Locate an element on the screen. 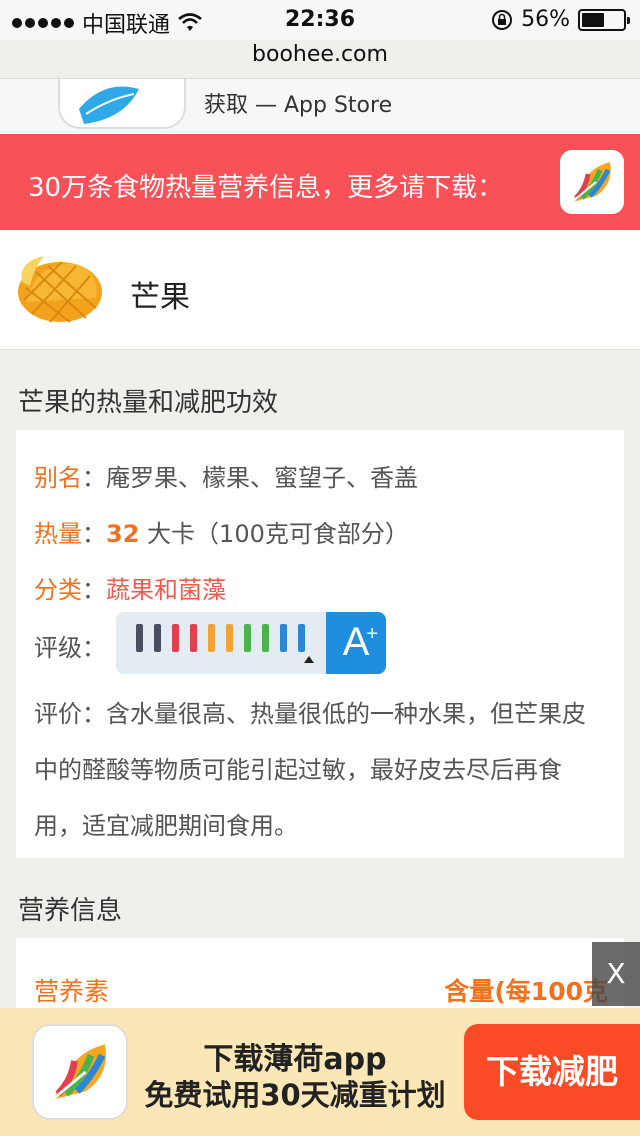 Image resolution: width=640 pixels, height=1136 pixels. app-promo-bar: 下载薄荷app 免费试用30天减重计划 下载减肥 is located at coordinates (320, 1072).